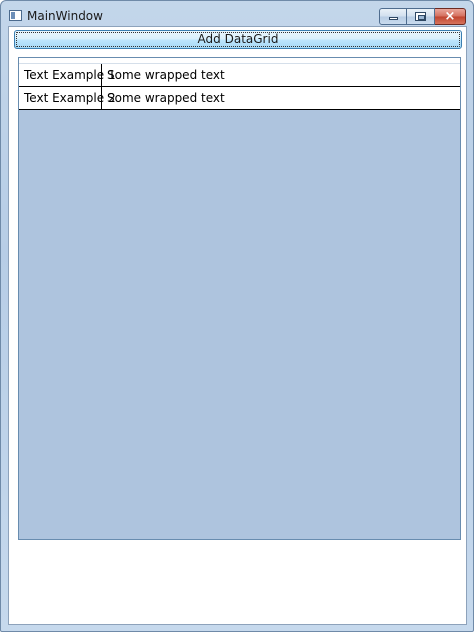  What do you see at coordinates (67, 98) in the screenshot?
I see `table-cell: Text Example 2` at bounding box center [67, 98].